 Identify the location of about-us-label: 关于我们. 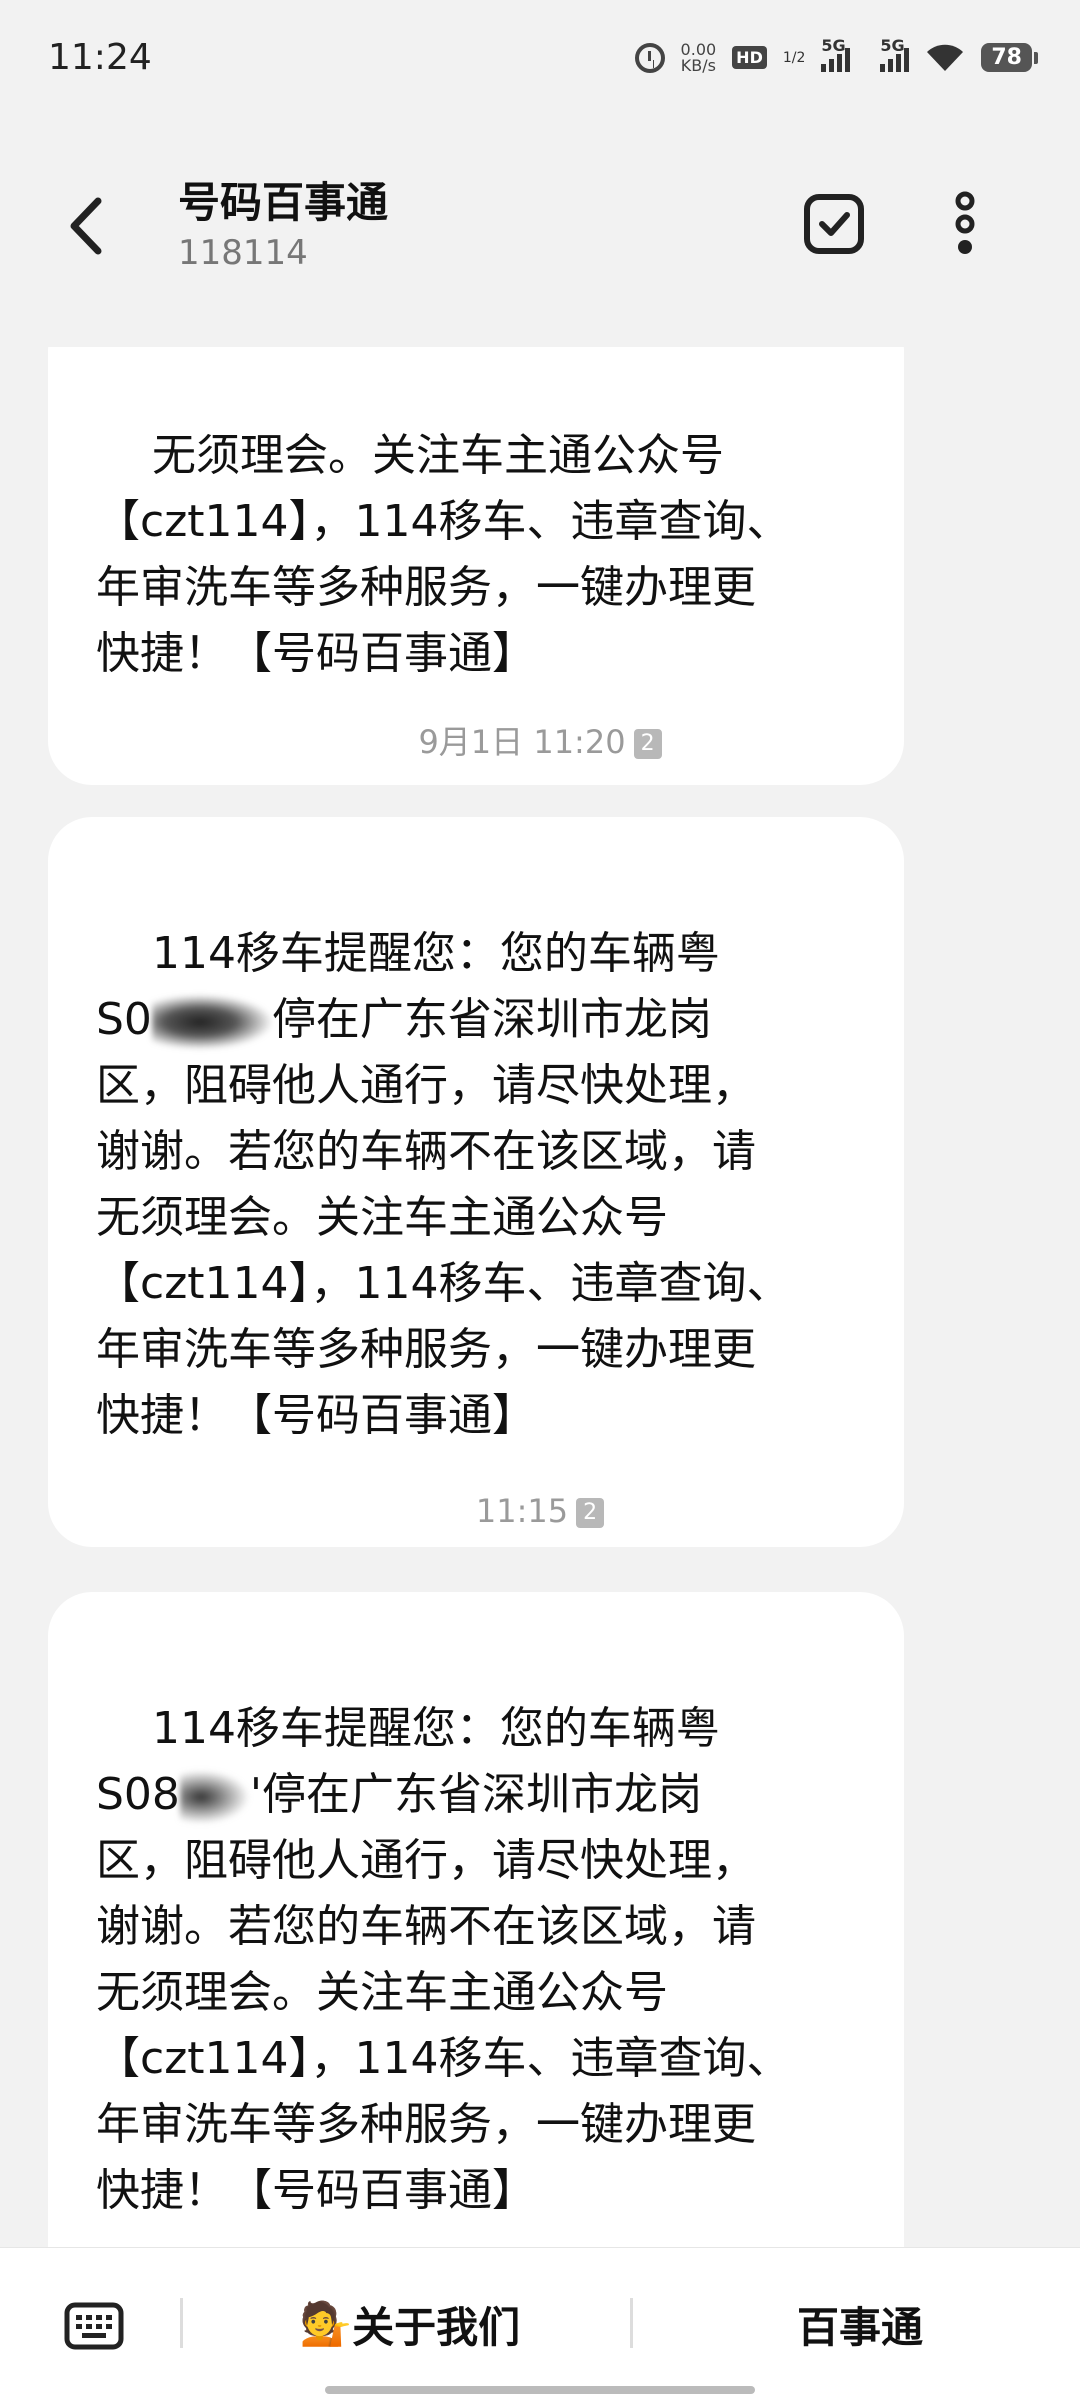
(436, 2327).